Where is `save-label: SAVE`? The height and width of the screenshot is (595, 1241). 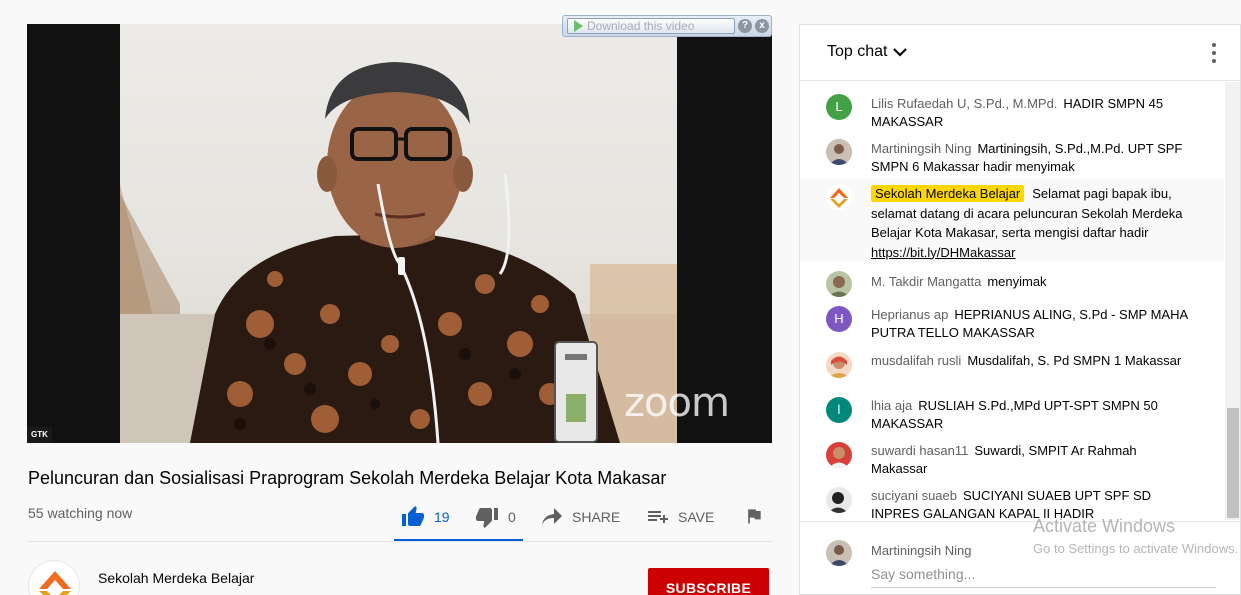 save-label: SAVE is located at coordinates (696, 517).